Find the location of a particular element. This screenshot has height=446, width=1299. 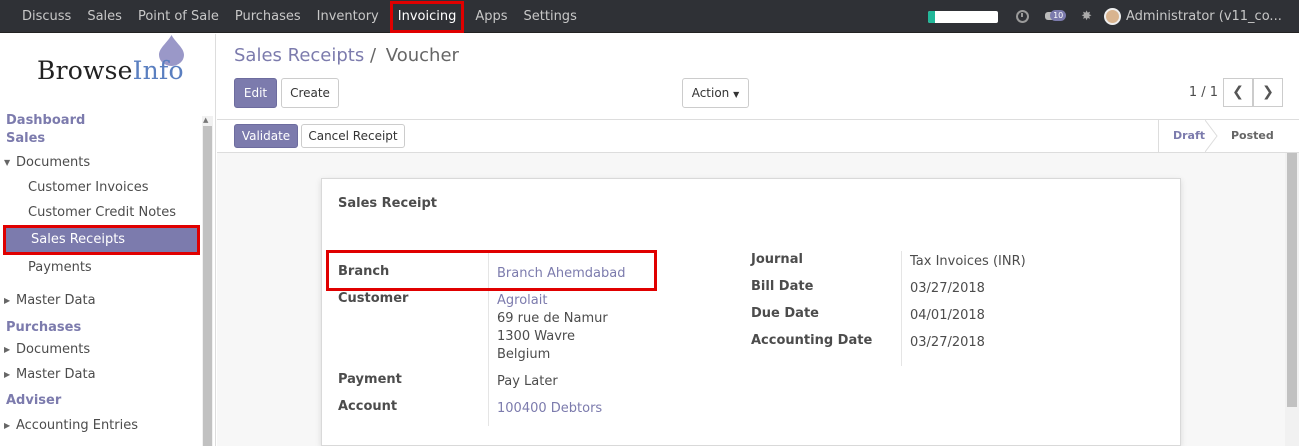

sidebar-scrollbar: ▲ is located at coordinates (207, 281).